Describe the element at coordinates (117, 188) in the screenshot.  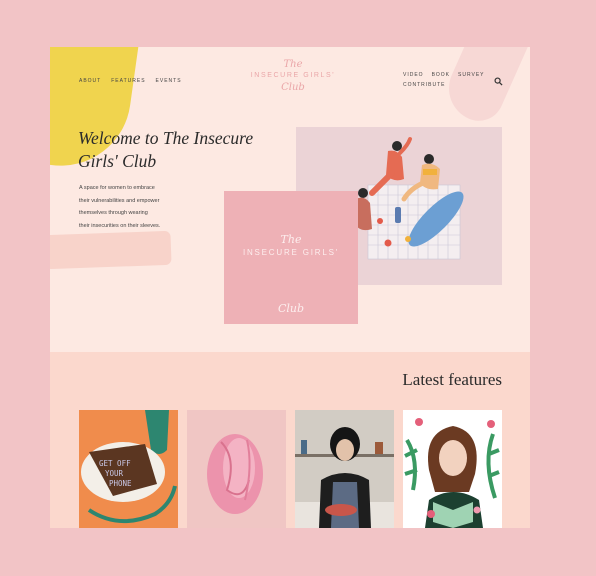
I see `hero-text-line: A space for women to embrace` at that location.